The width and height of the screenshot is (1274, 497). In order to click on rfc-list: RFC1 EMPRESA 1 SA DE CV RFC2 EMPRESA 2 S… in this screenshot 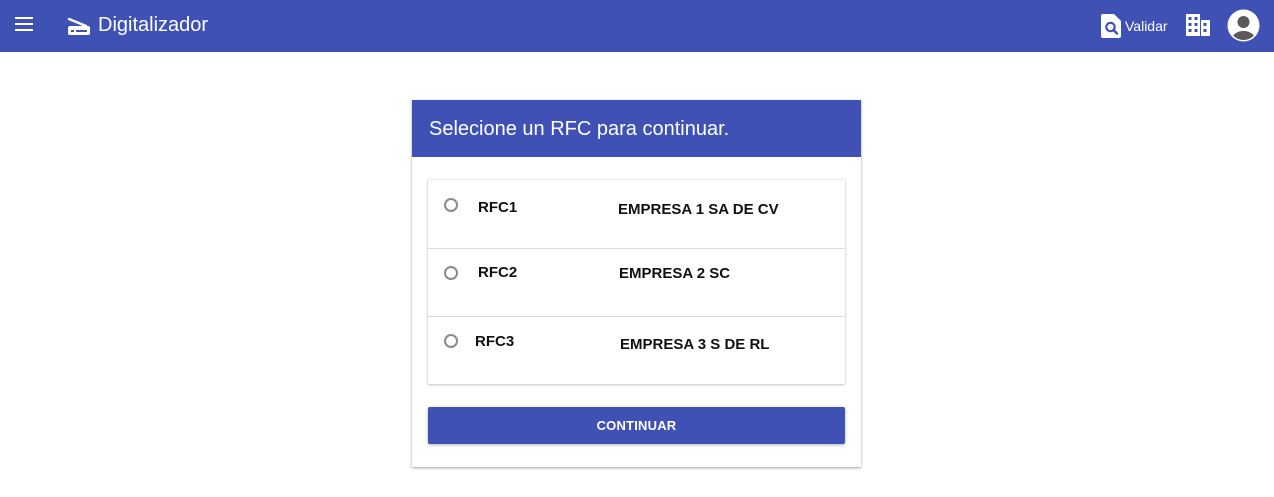, I will do `click(636, 282)`.